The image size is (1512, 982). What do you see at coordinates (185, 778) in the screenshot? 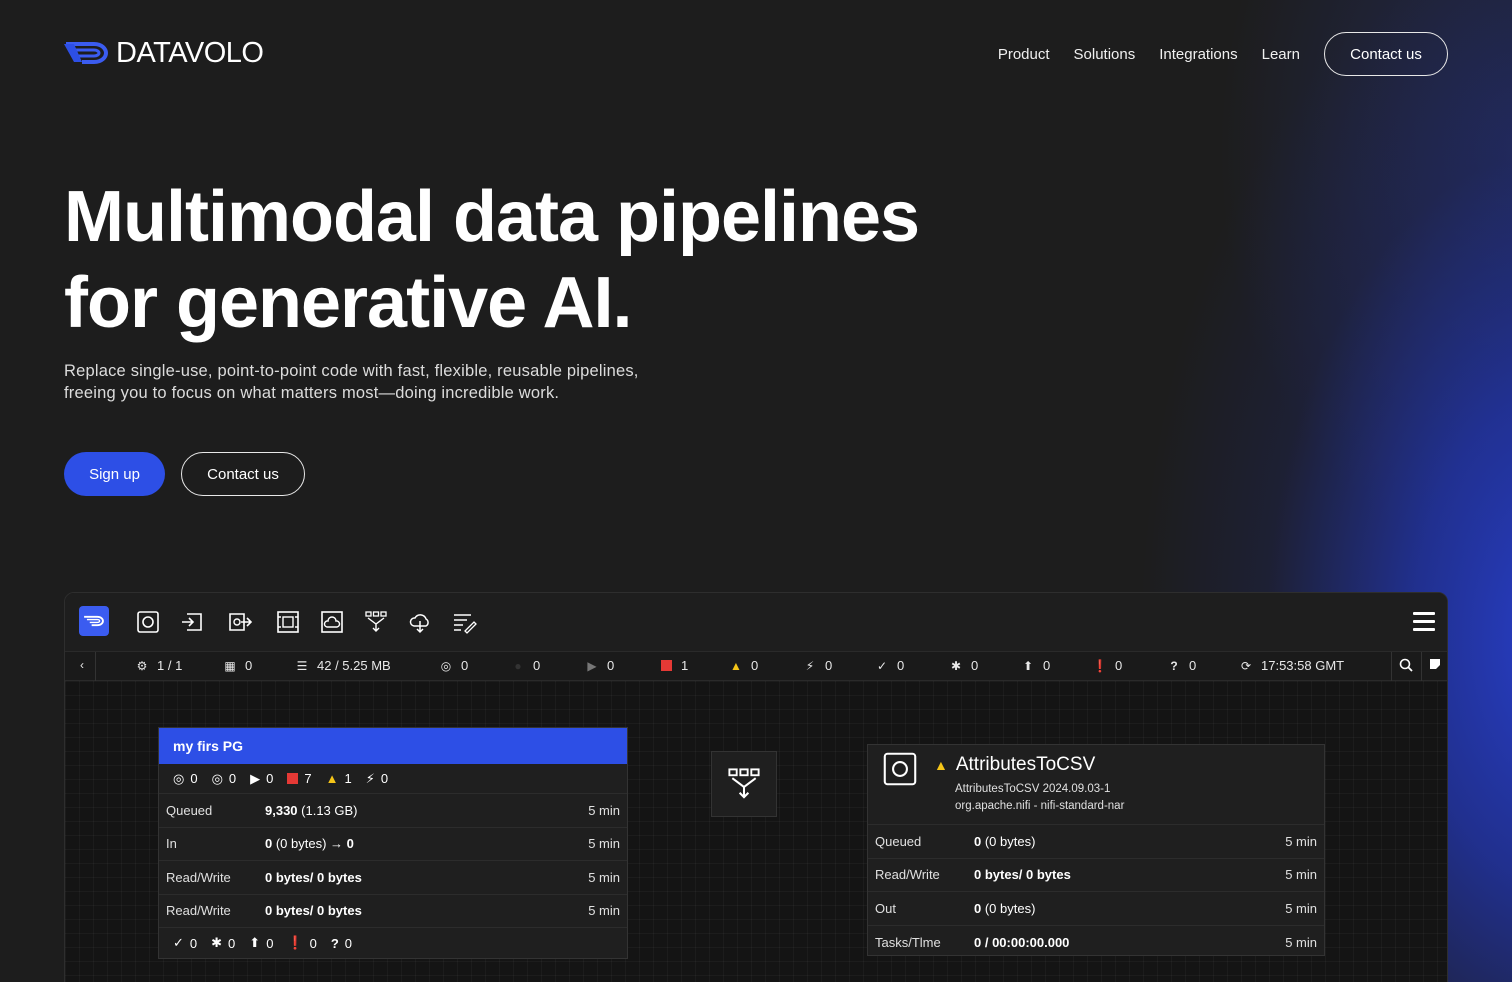
I see `pg-transmitting: ◎ 0` at bounding box center [185, 778].